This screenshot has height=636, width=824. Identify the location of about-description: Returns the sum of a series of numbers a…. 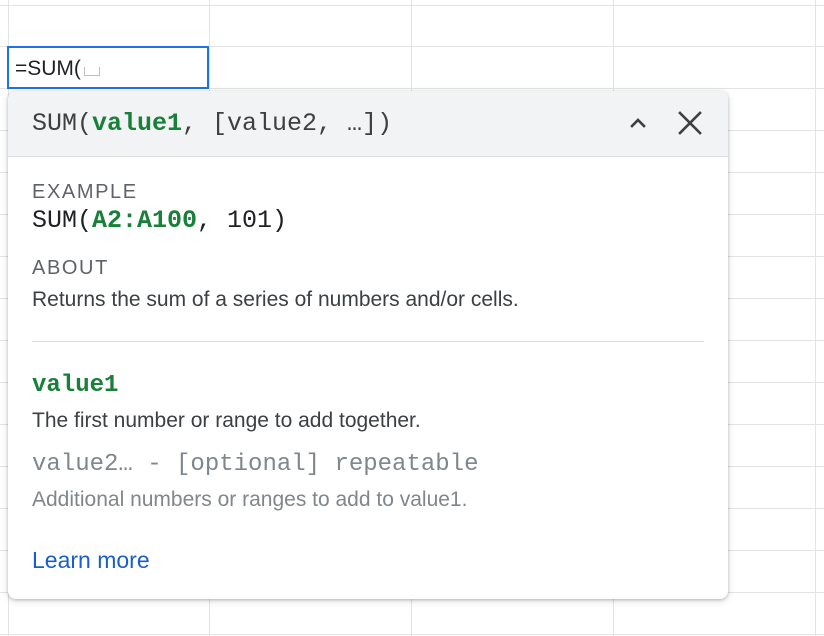
(275, 299).